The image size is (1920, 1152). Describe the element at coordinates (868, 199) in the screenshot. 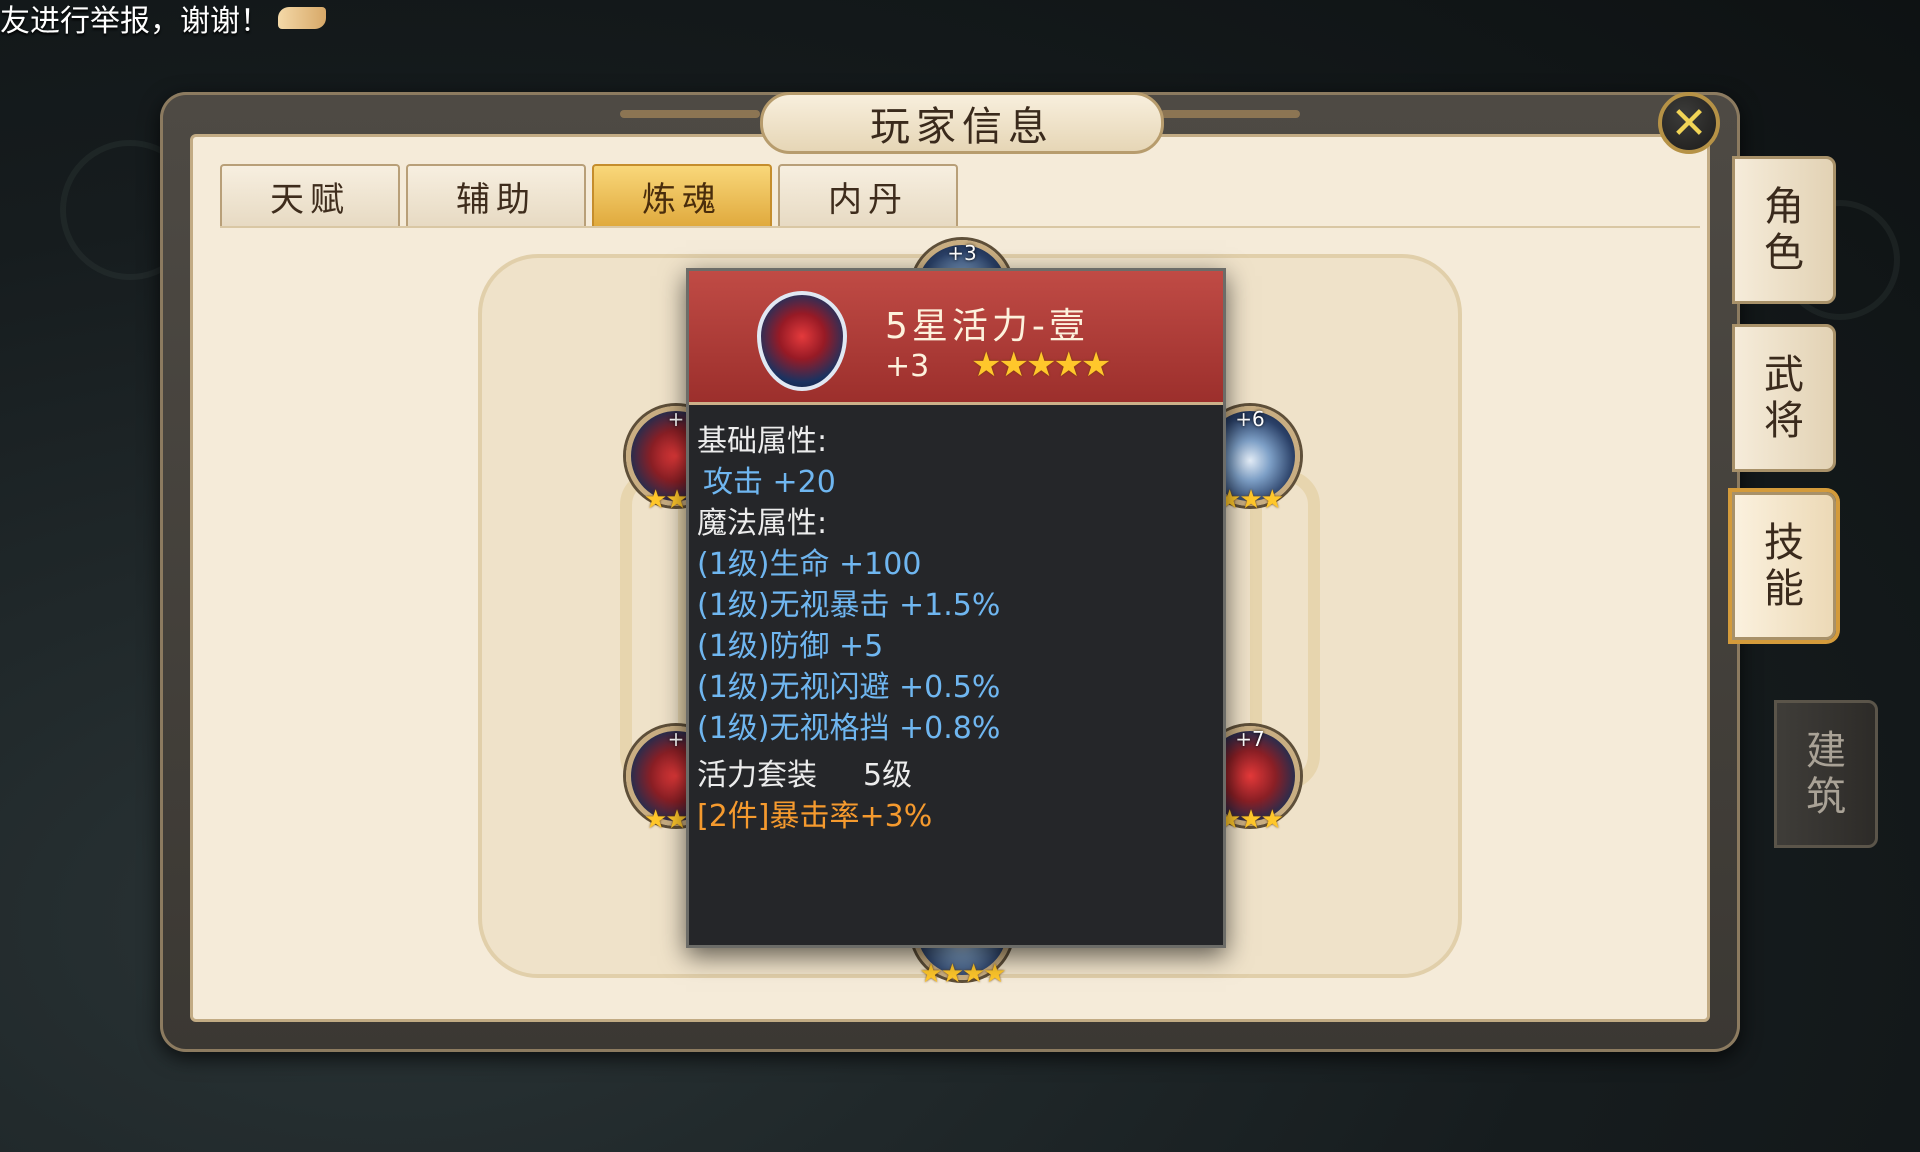

I see `tab-label: 内丹` at that location.